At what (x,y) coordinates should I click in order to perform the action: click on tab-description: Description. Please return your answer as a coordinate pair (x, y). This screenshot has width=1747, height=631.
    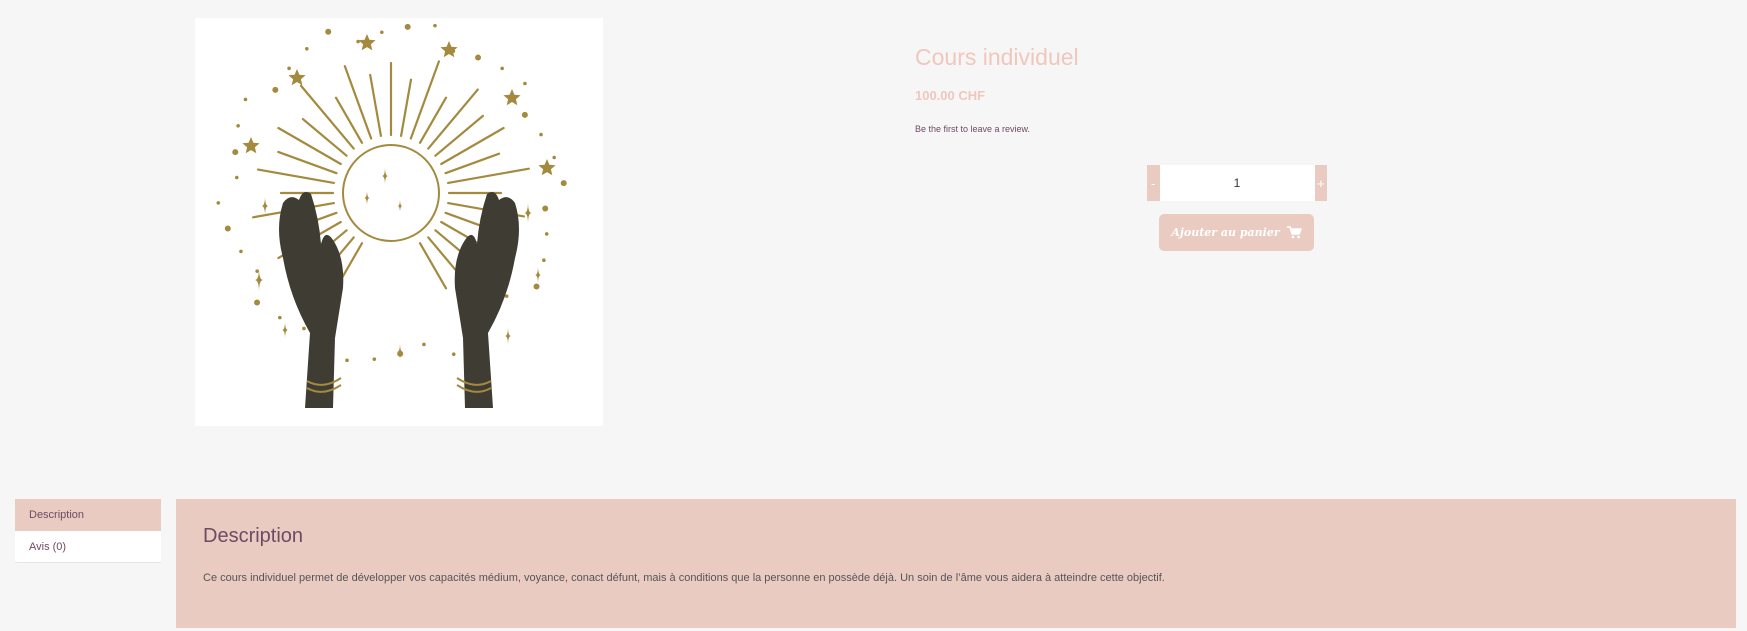
    Looking at the image, I should click on (88, 515).